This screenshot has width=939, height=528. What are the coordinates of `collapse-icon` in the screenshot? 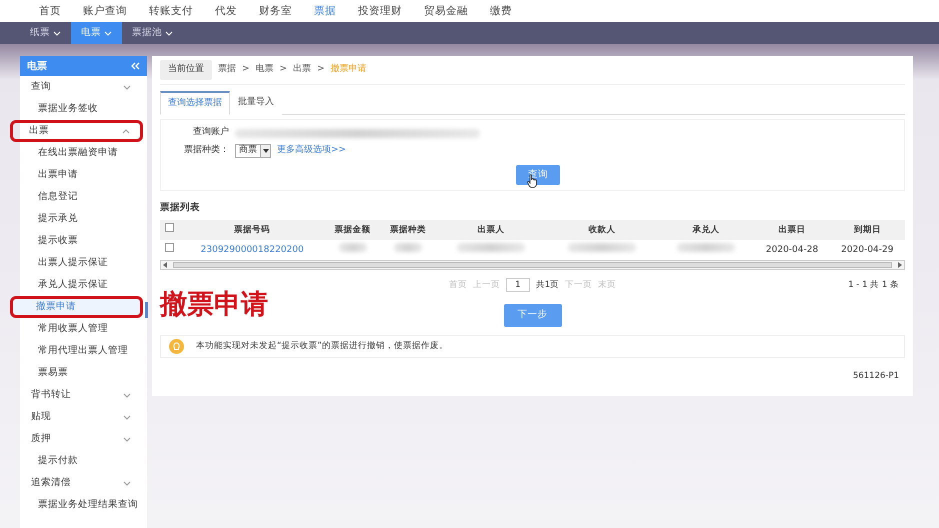 It's located at (135, 66).